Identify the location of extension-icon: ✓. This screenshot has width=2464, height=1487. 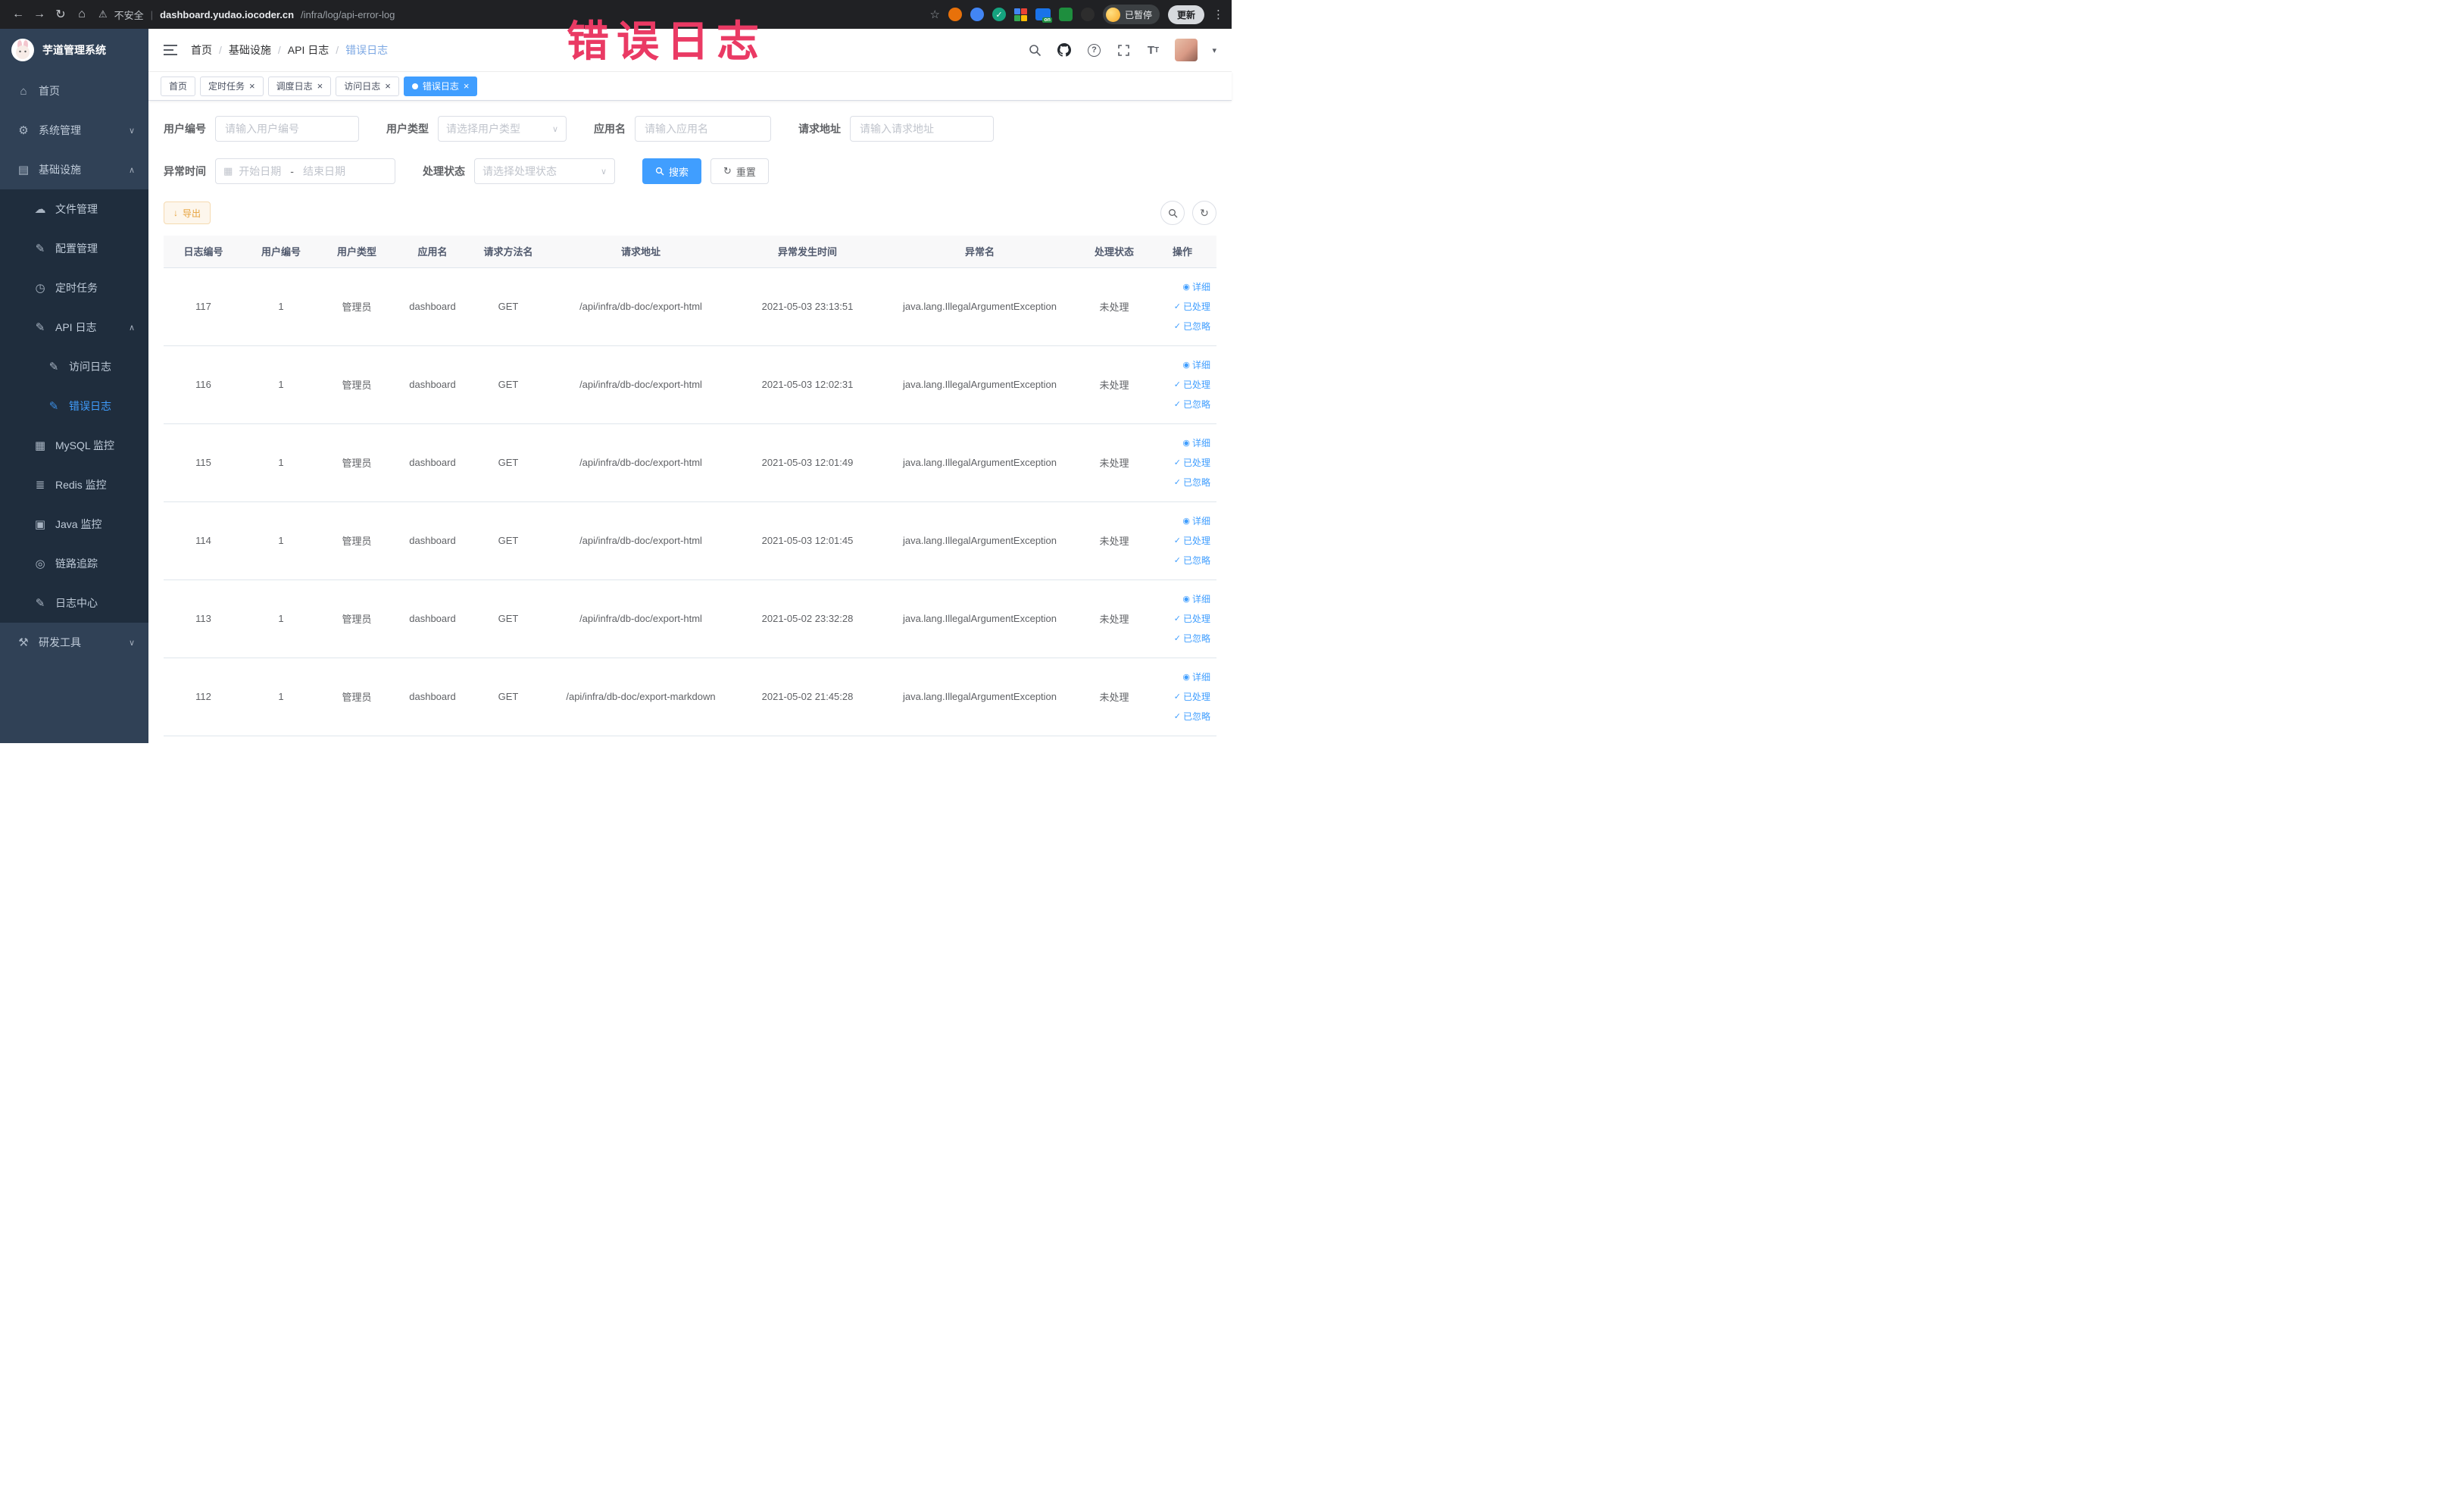
(999, 14).